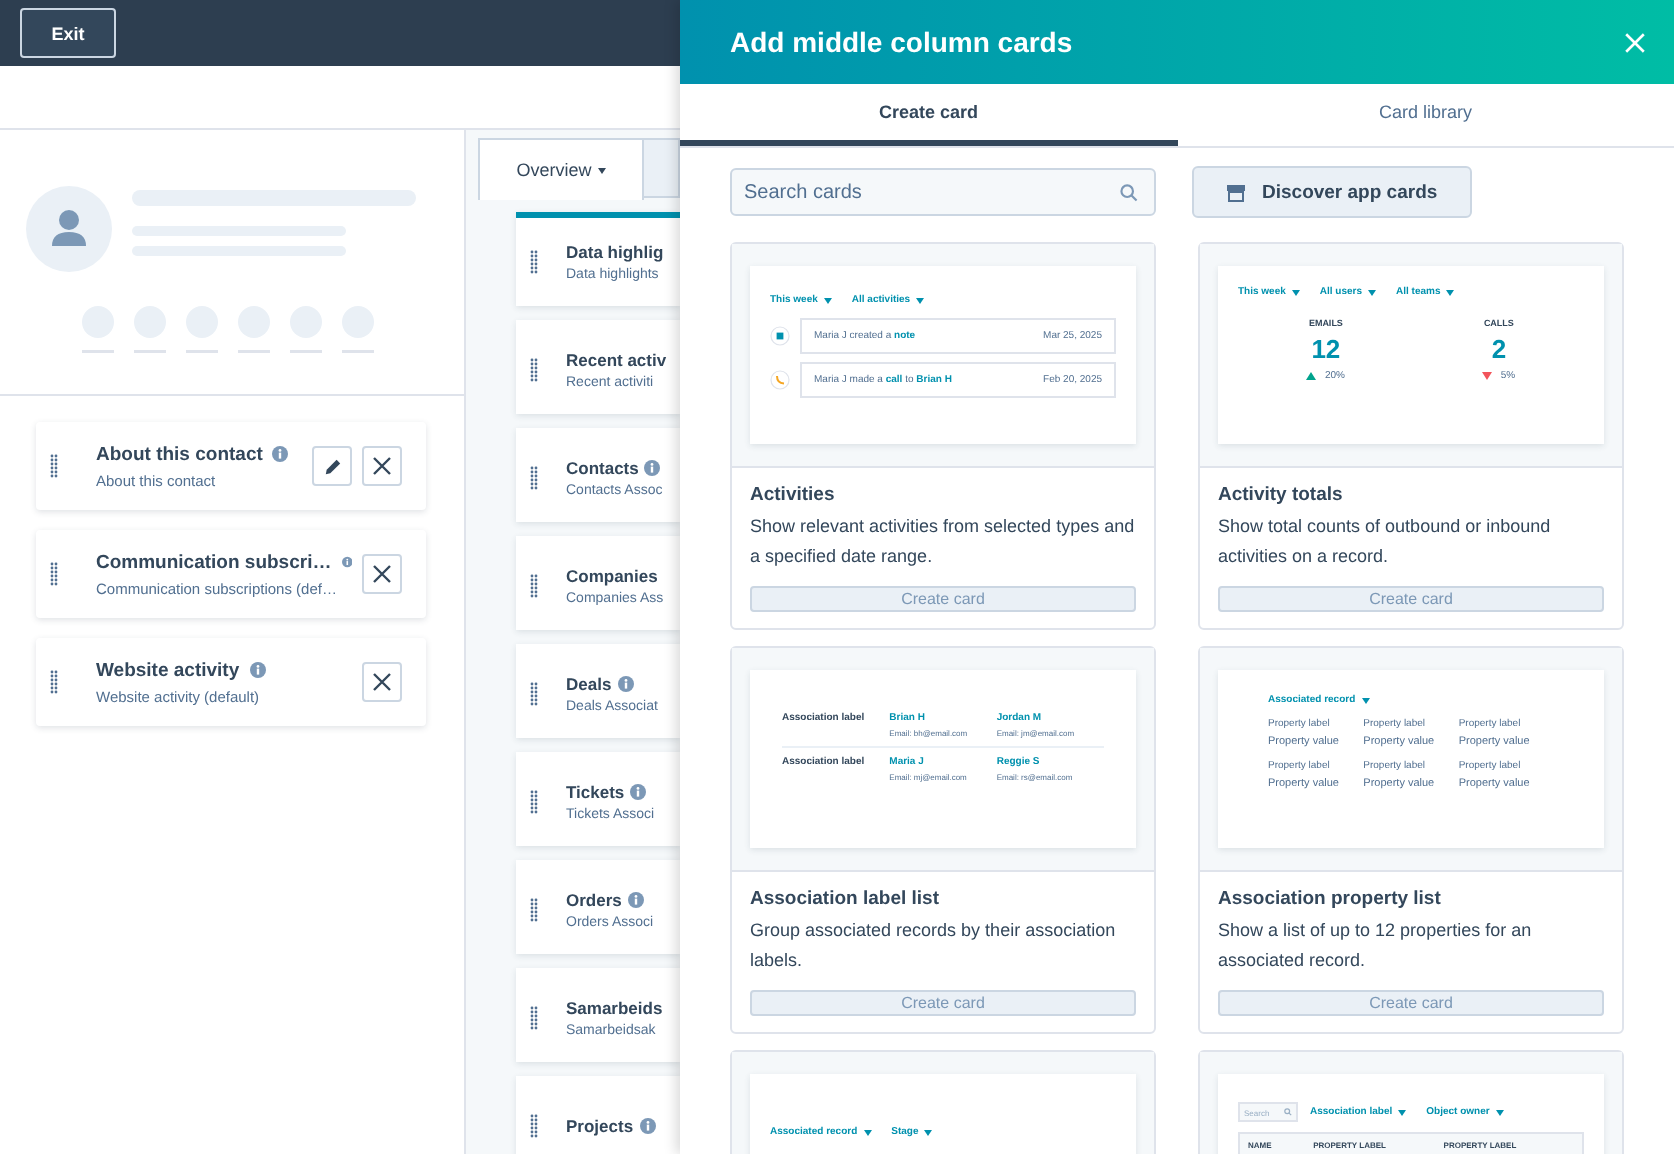  What do you see at coordinates (589, 684) in the screenshot?
I see `card-title: Deals` at bounding box center [589, 684].